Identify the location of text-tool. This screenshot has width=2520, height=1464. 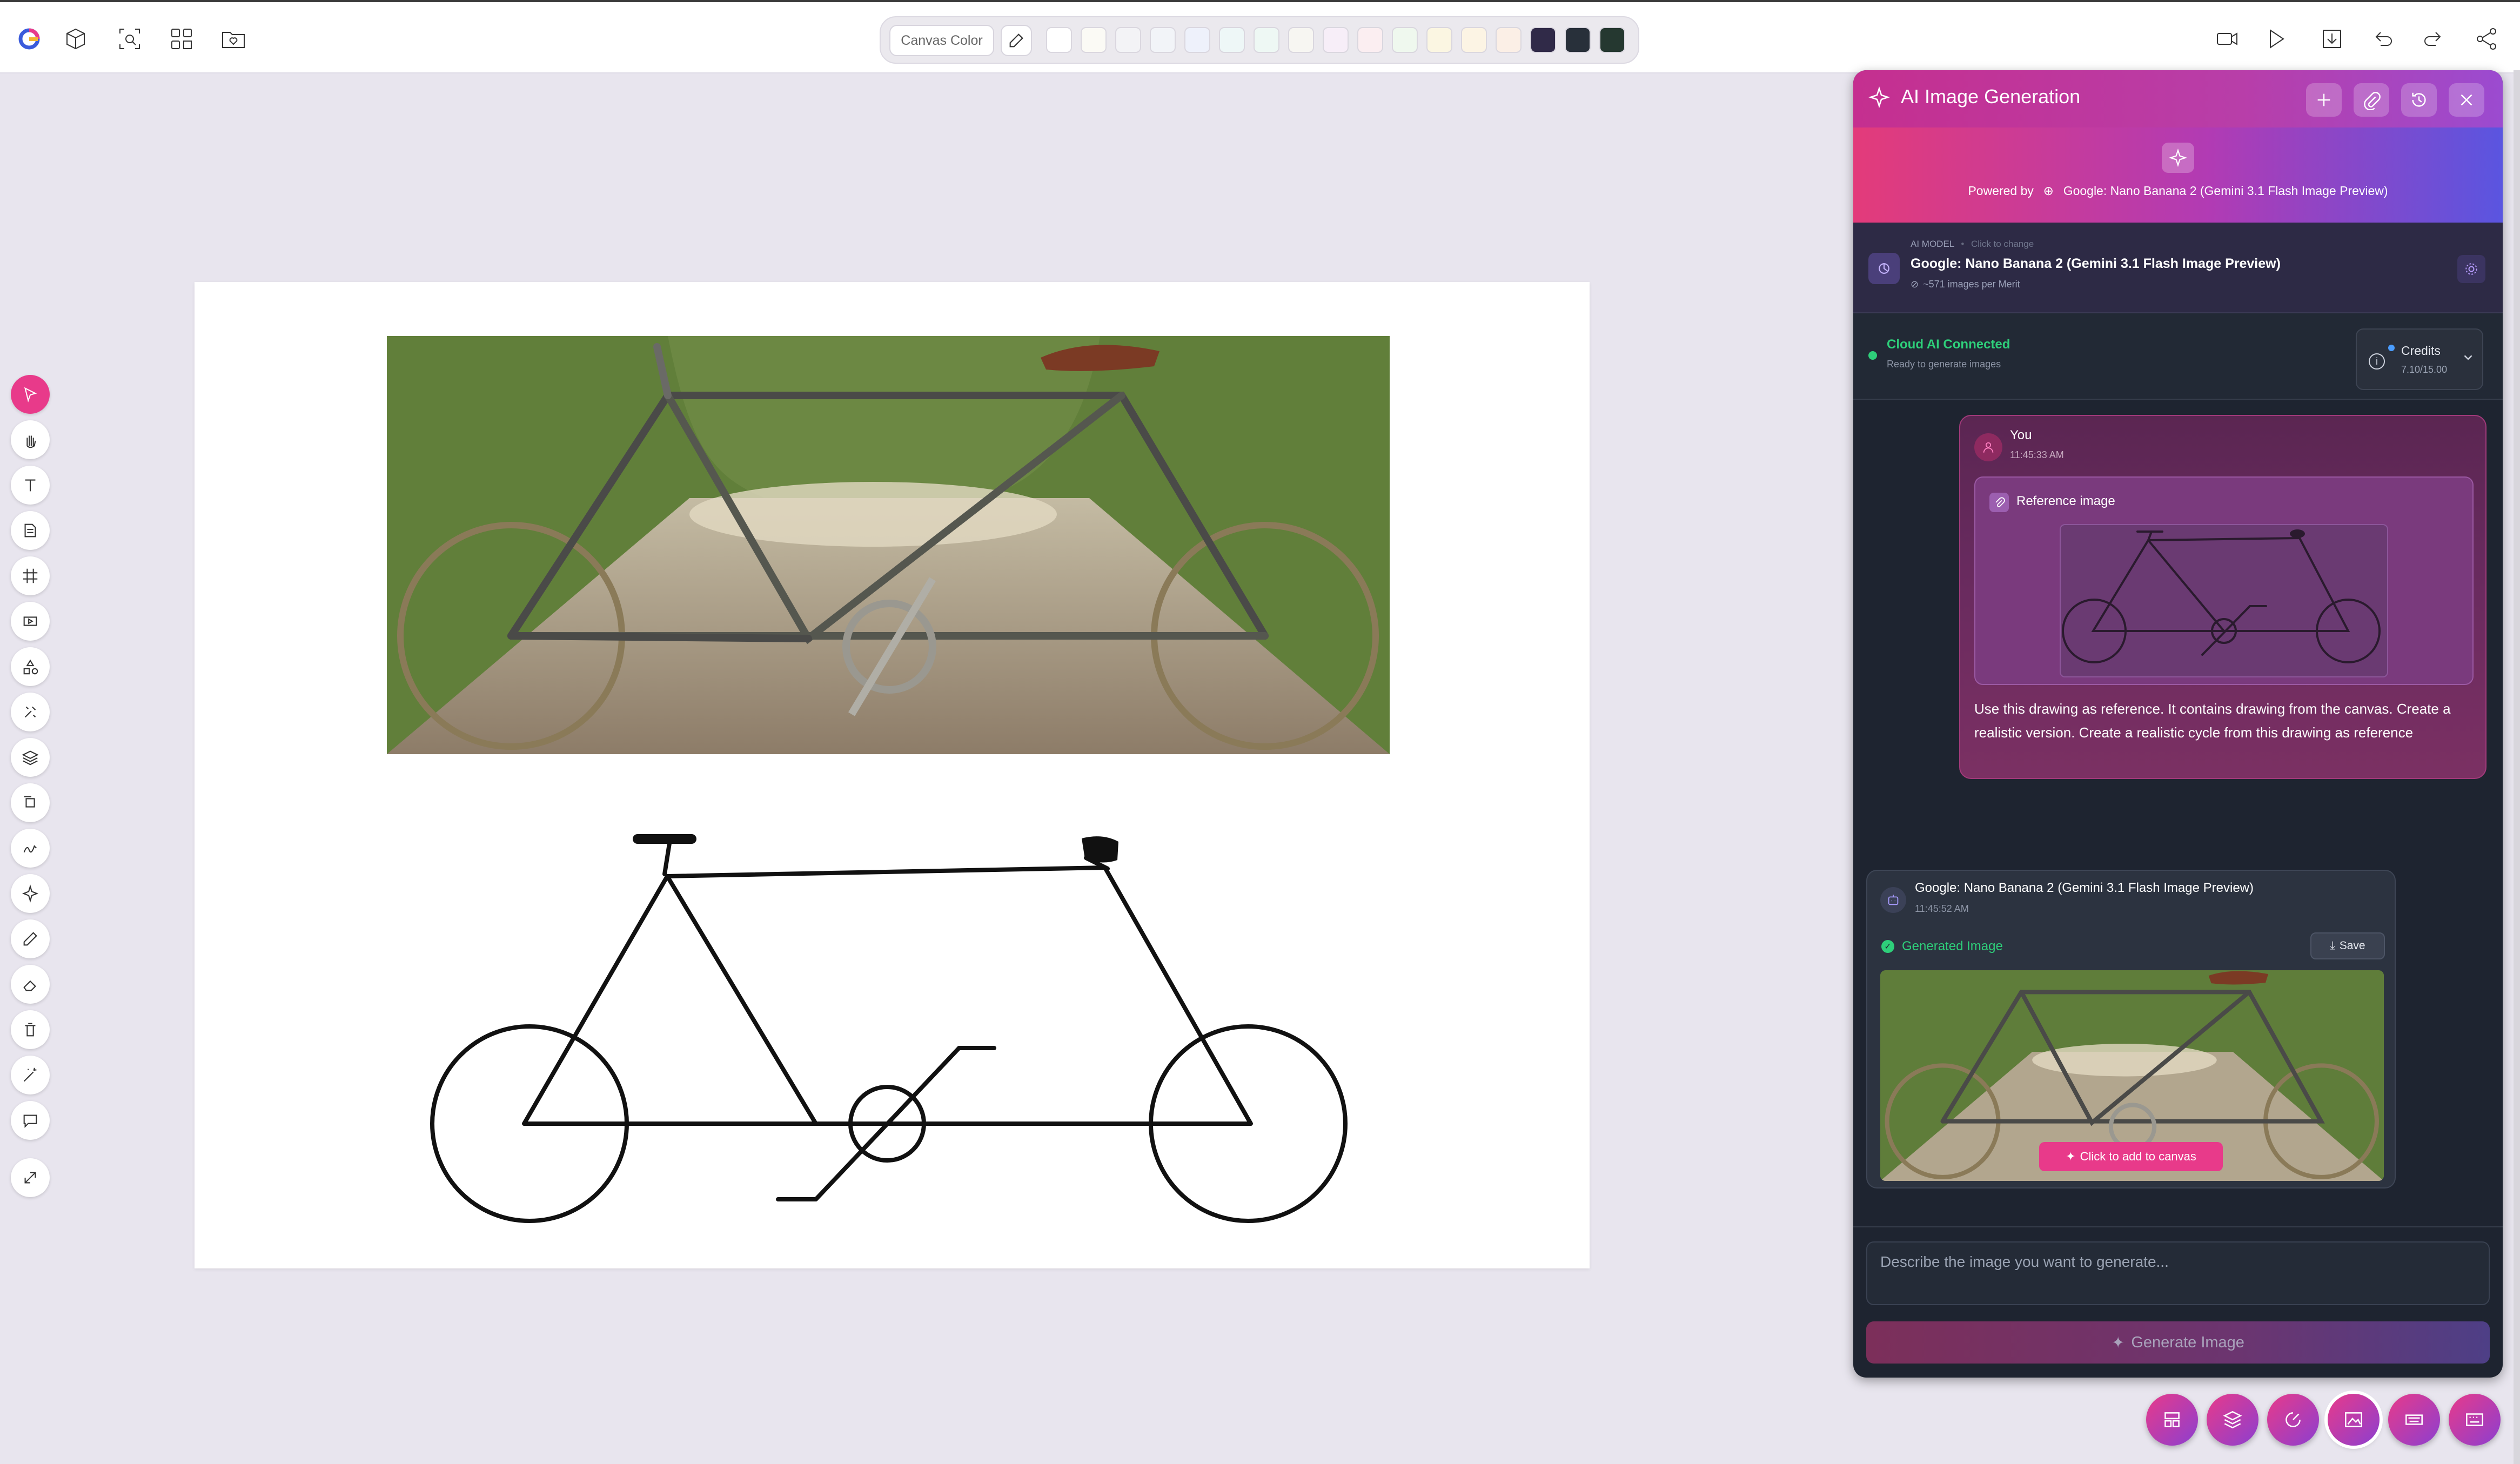
(30, 485).